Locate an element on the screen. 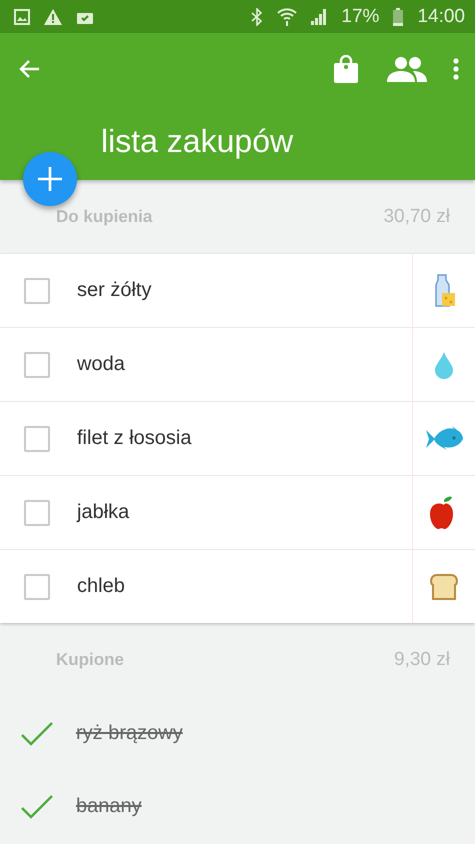 The width and height of the screenshot is (475, 844). item-name: ser żółty is located at coordinates (114, 290).